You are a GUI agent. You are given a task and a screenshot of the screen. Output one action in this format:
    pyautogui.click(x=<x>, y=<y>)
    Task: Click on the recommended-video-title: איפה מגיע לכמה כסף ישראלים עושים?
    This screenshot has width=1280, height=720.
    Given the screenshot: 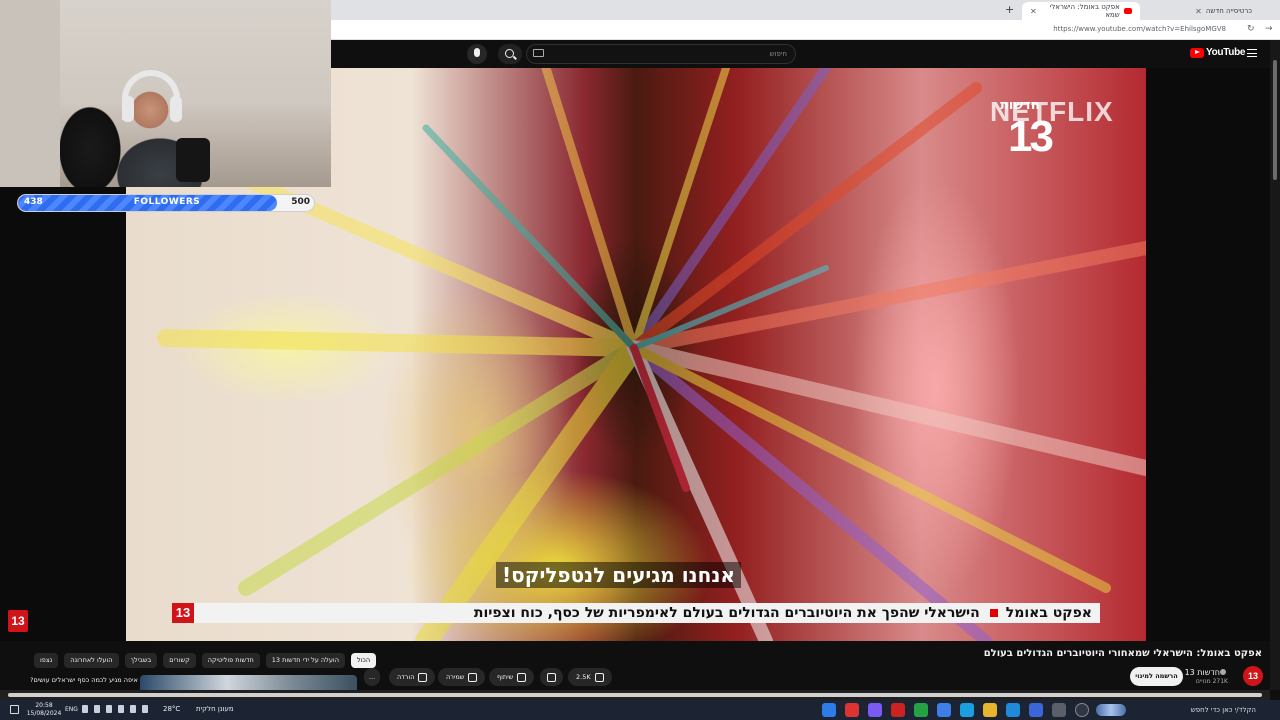 What is the action you would take?
    pyautogui.click(x=84, y=680)
    